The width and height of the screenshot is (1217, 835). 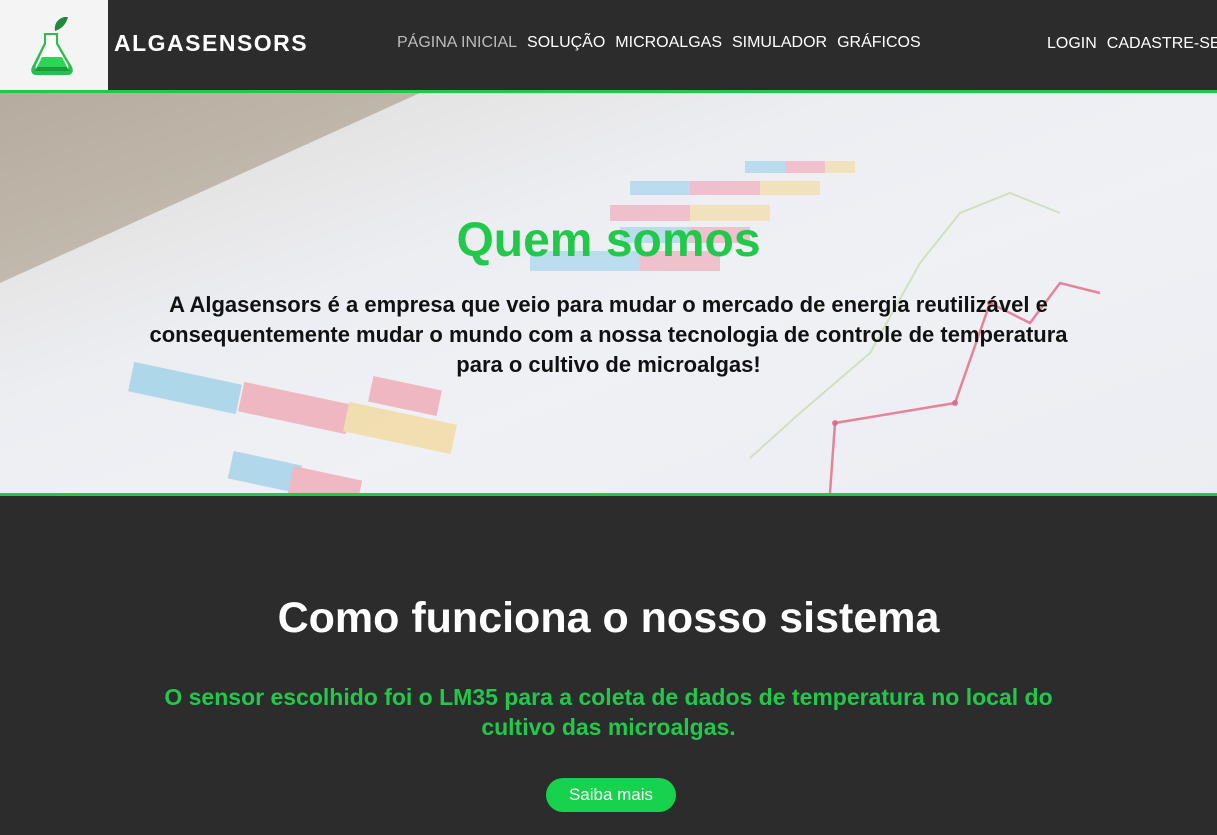 What do you see at coordinates (779, 43) in the screenshot?
I see `nav-item-simulador: SIMULADOR` at bounding box center [779, 43].